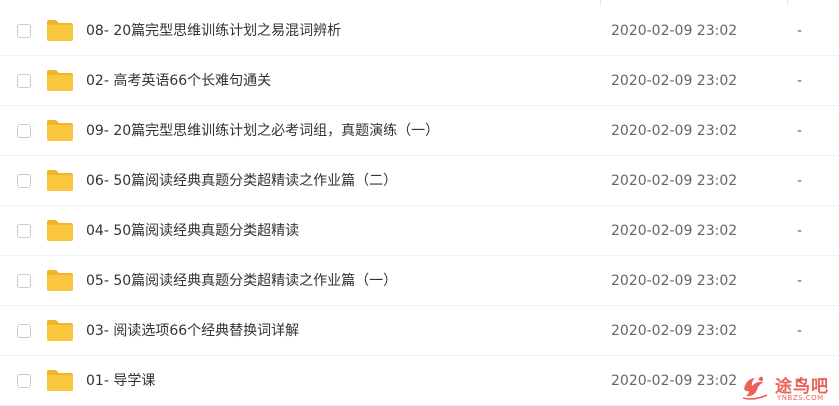 This screenshot has width=839, height=406. What do you see at coordinates (788, 387) in the screenshot?
I see `site-watermark: 途鸟吧 YNBZS.COM` at bounding box center [788, 387].